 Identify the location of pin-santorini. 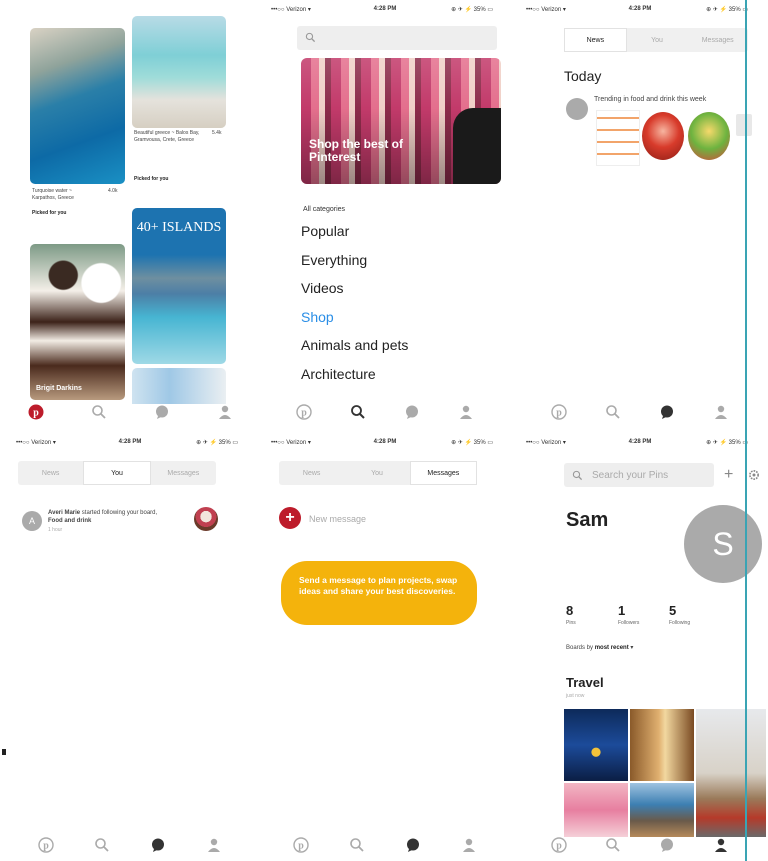
(179, 386).